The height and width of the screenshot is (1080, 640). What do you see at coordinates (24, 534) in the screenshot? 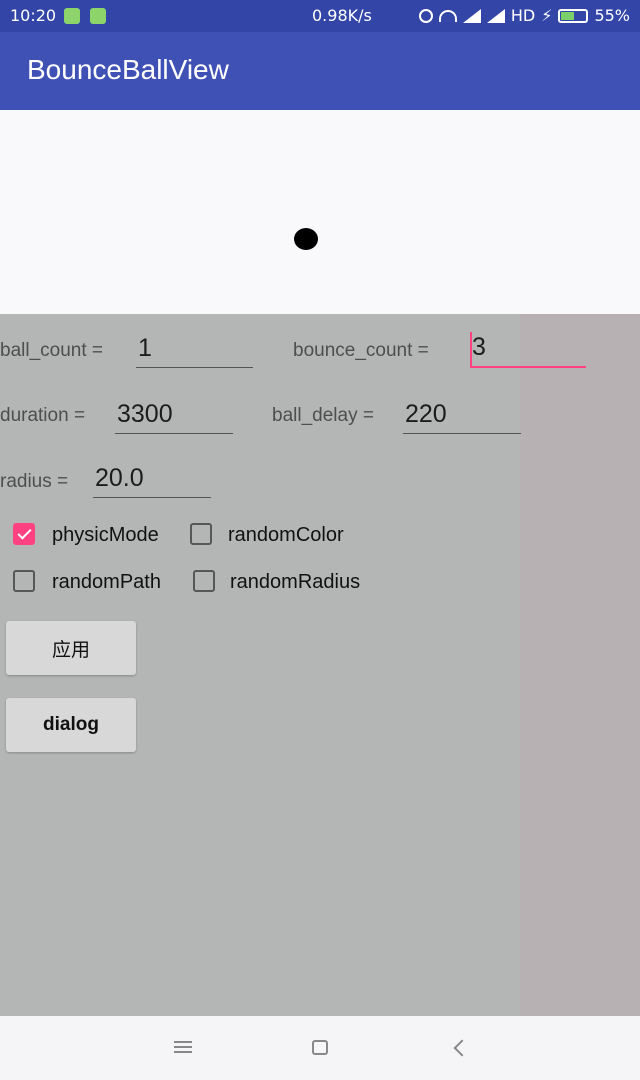
I see `physic-mode-checkbox` at bounding box center [24, 534].